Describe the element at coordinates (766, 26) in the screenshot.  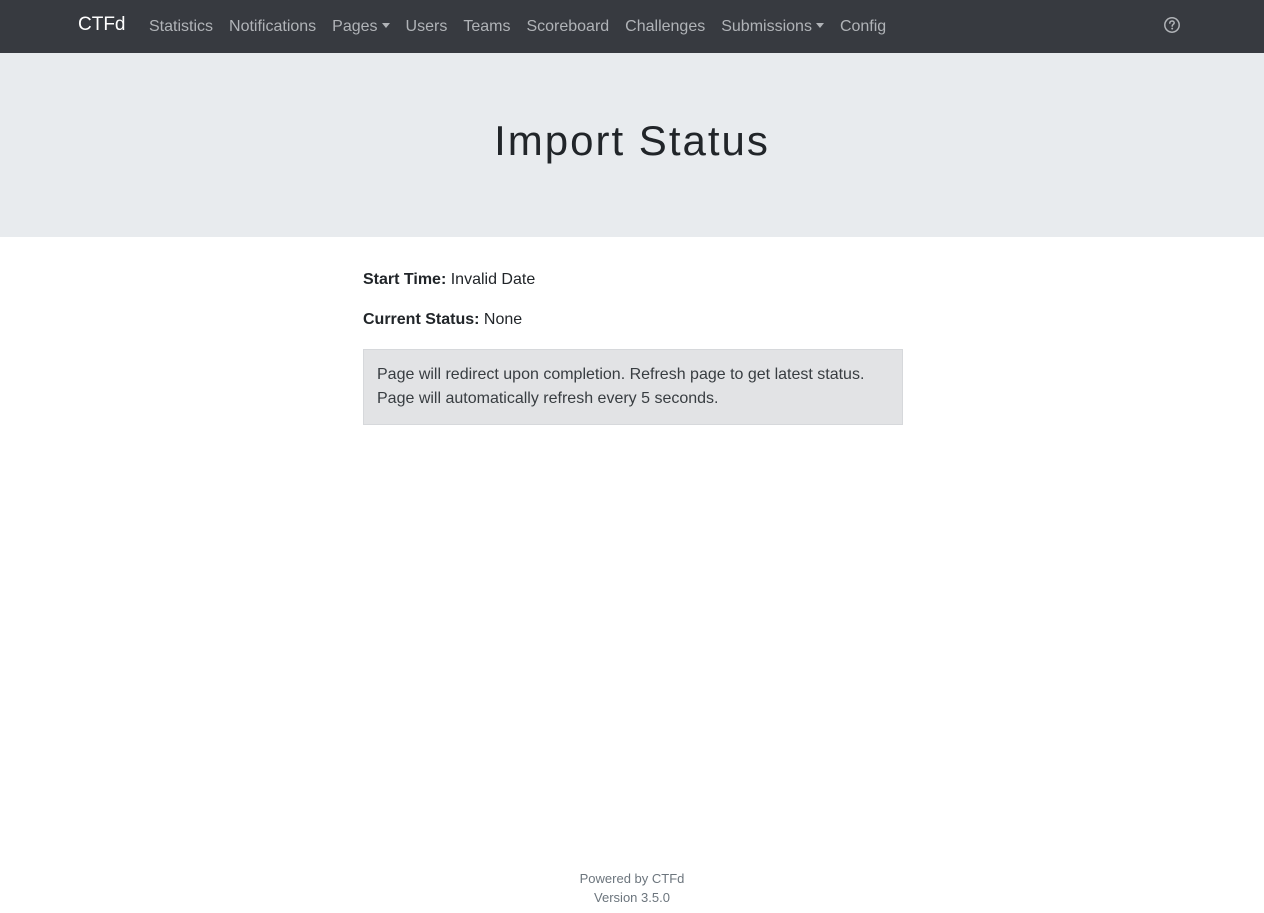
I see `nav-item-submissions-label: Submissions` at that location.